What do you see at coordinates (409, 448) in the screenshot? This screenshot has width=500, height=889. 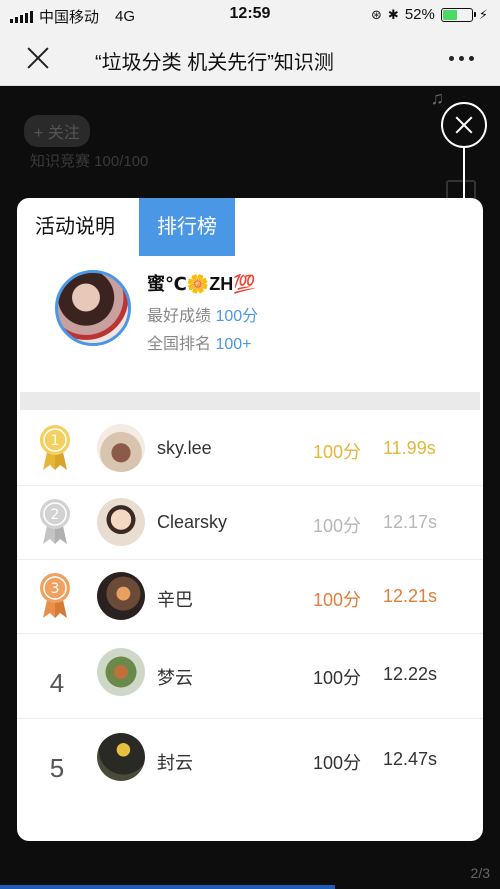 I see `player-time: 11.99s` at bounding box center [409, 448].